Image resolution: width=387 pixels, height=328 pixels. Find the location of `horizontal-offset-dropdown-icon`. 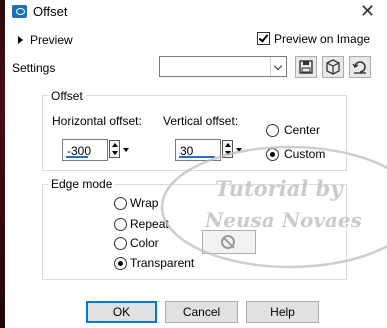

horizontal-offset-dropdown-icon is located at coordinates (126, 150).